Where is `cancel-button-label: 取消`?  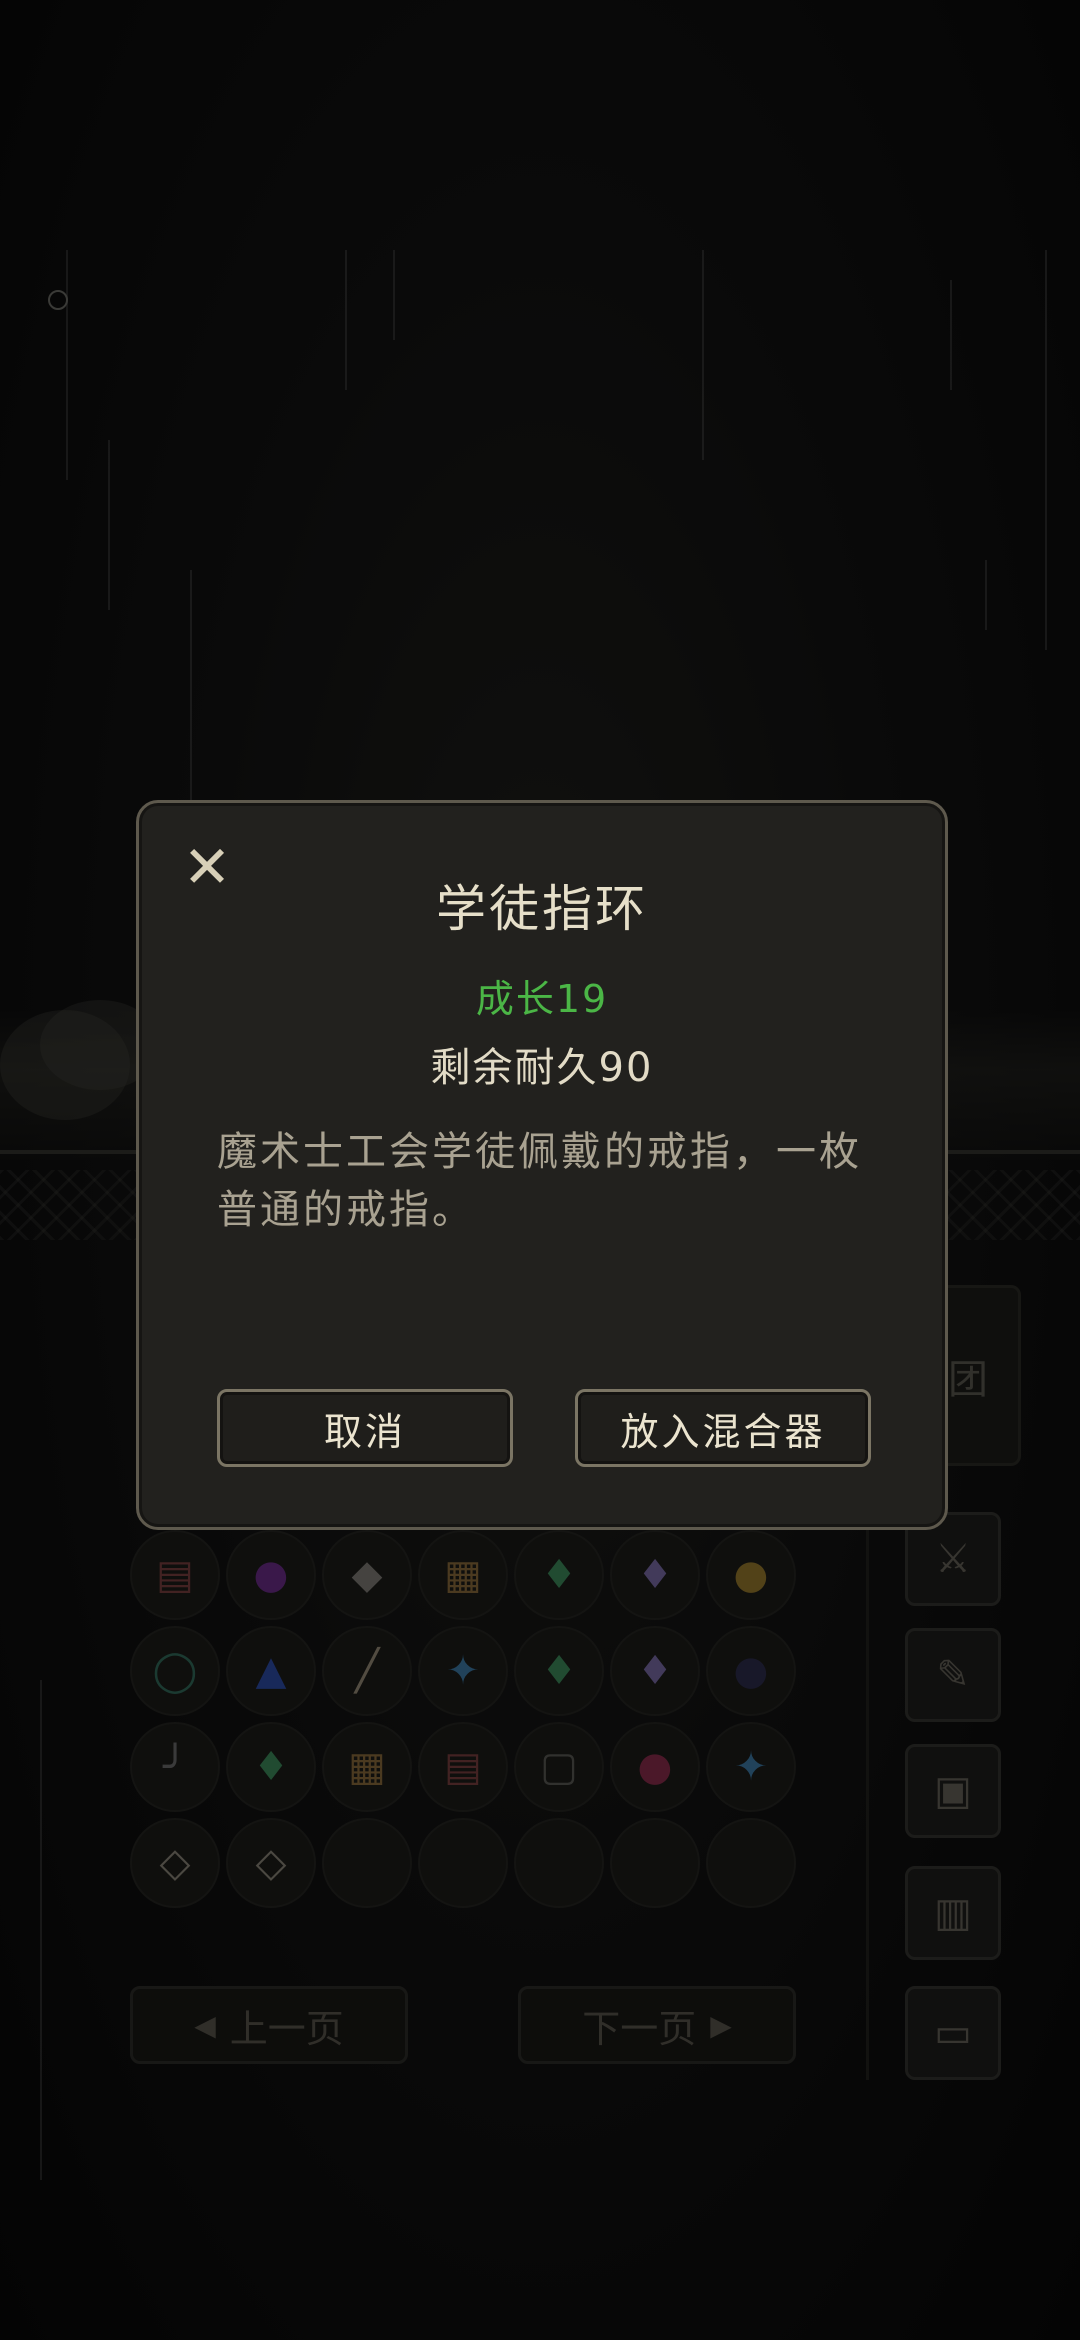 cancel-button-label: 取消 is located at coordinates (364, 1431).